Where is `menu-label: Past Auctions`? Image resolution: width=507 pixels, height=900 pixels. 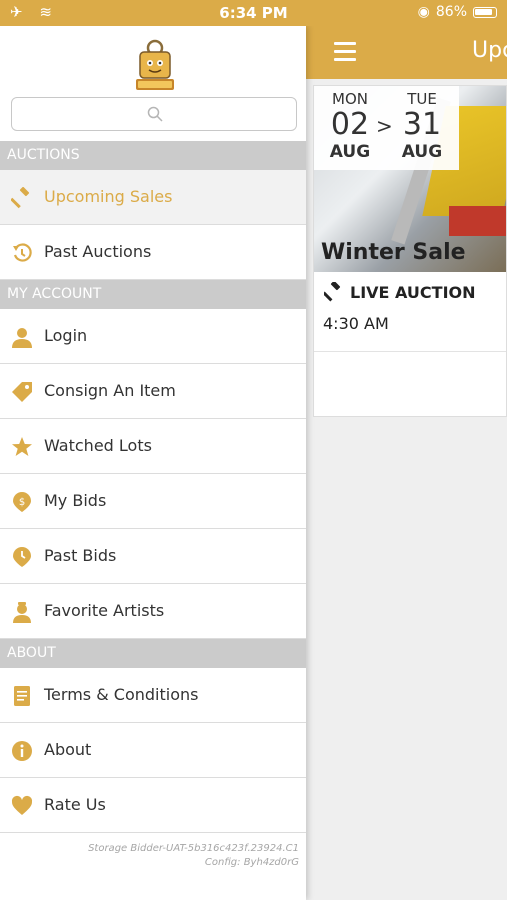 menu-label: Past Auctions is located at coordinates (98, 251).